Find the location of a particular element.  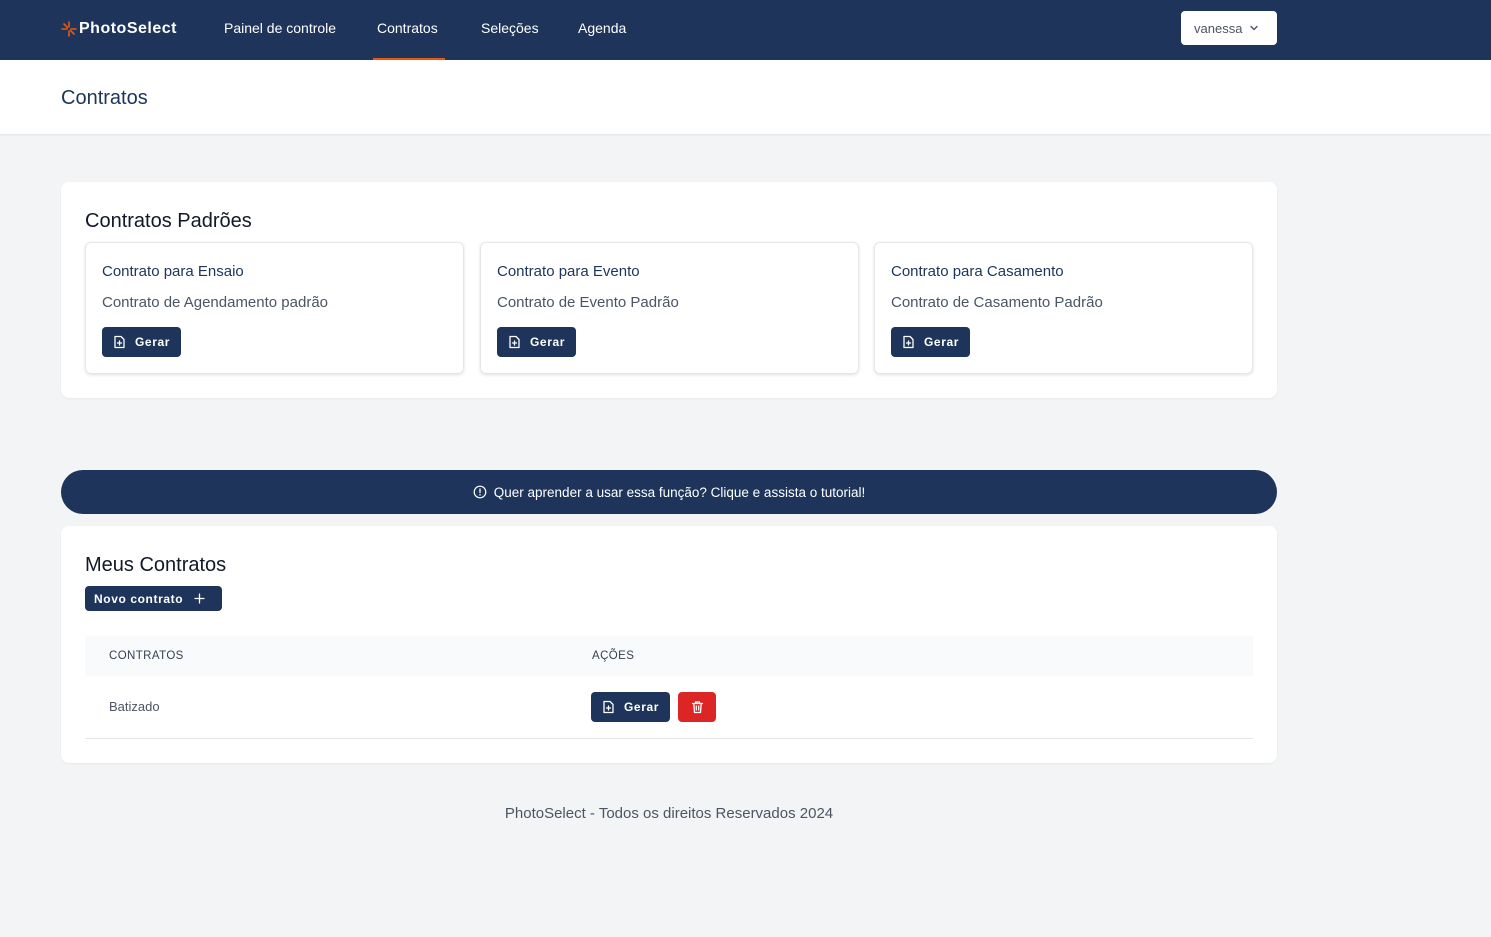

brand-logo: PhotoSelect is located at coordinates (119, 29).